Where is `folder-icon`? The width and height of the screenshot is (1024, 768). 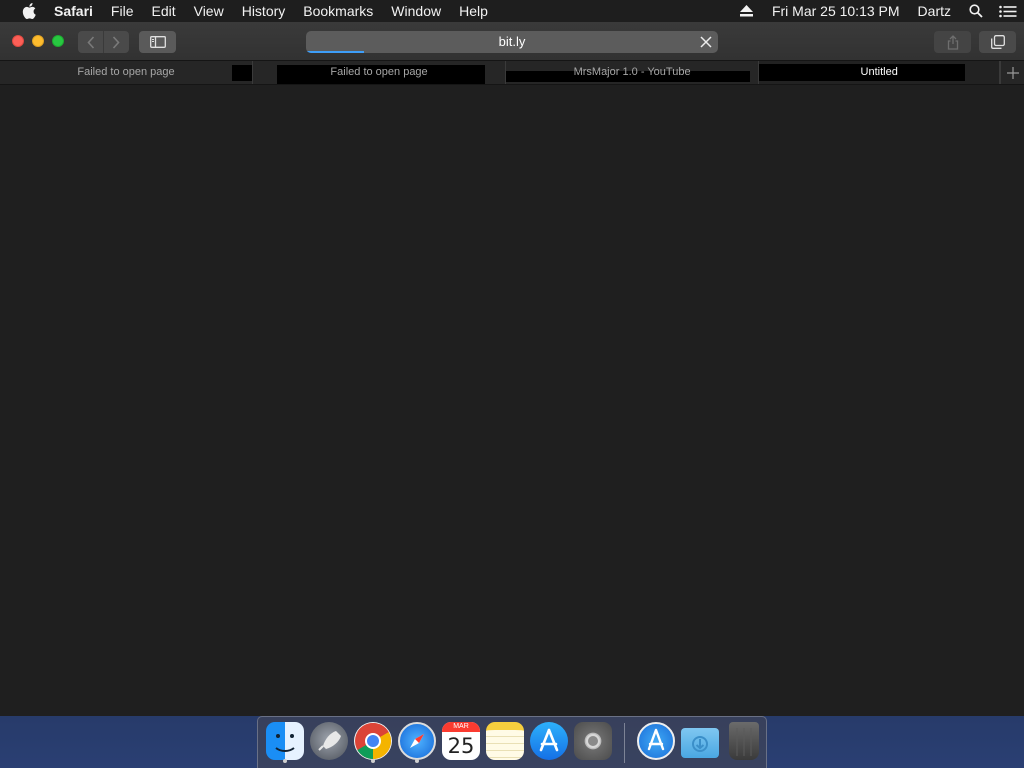
folder-icon is located at coordinates (700, 743).